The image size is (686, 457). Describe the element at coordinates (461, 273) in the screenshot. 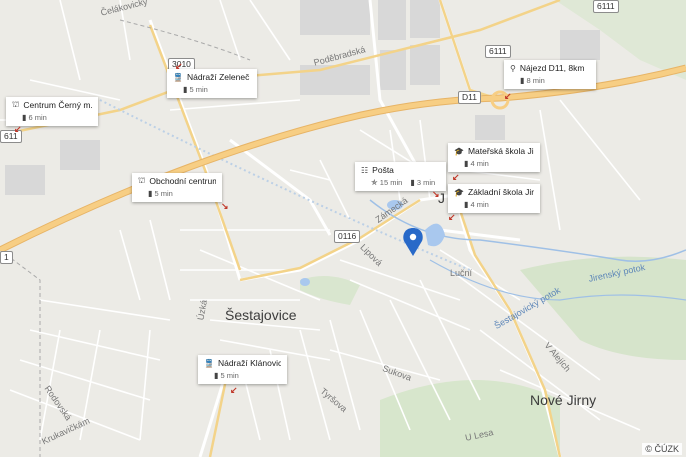

I see `street-label-lucni: Luční` at that location.